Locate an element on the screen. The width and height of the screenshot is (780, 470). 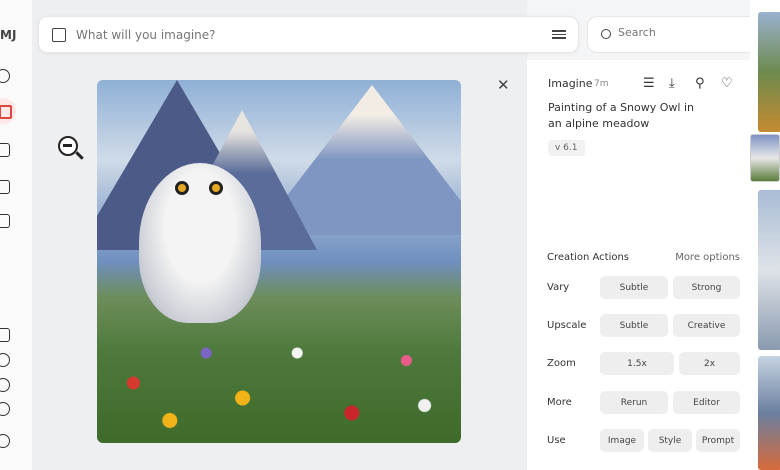
use-style-button: Style is located at coordinates (670, 440).